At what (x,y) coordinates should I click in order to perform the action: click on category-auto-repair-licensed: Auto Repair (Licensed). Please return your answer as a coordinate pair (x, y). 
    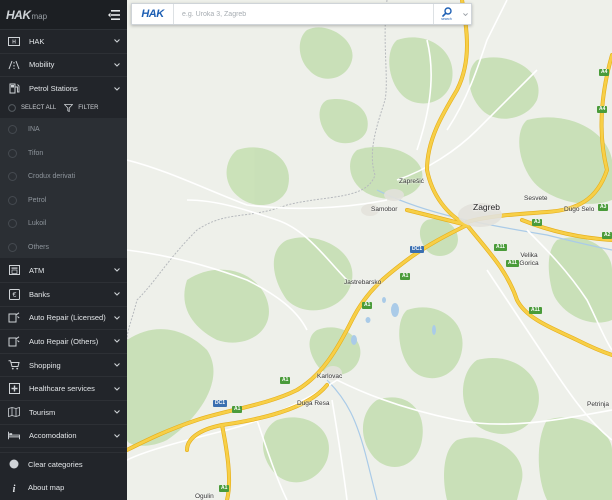
    Looking at the image, I should click on (63, 319).